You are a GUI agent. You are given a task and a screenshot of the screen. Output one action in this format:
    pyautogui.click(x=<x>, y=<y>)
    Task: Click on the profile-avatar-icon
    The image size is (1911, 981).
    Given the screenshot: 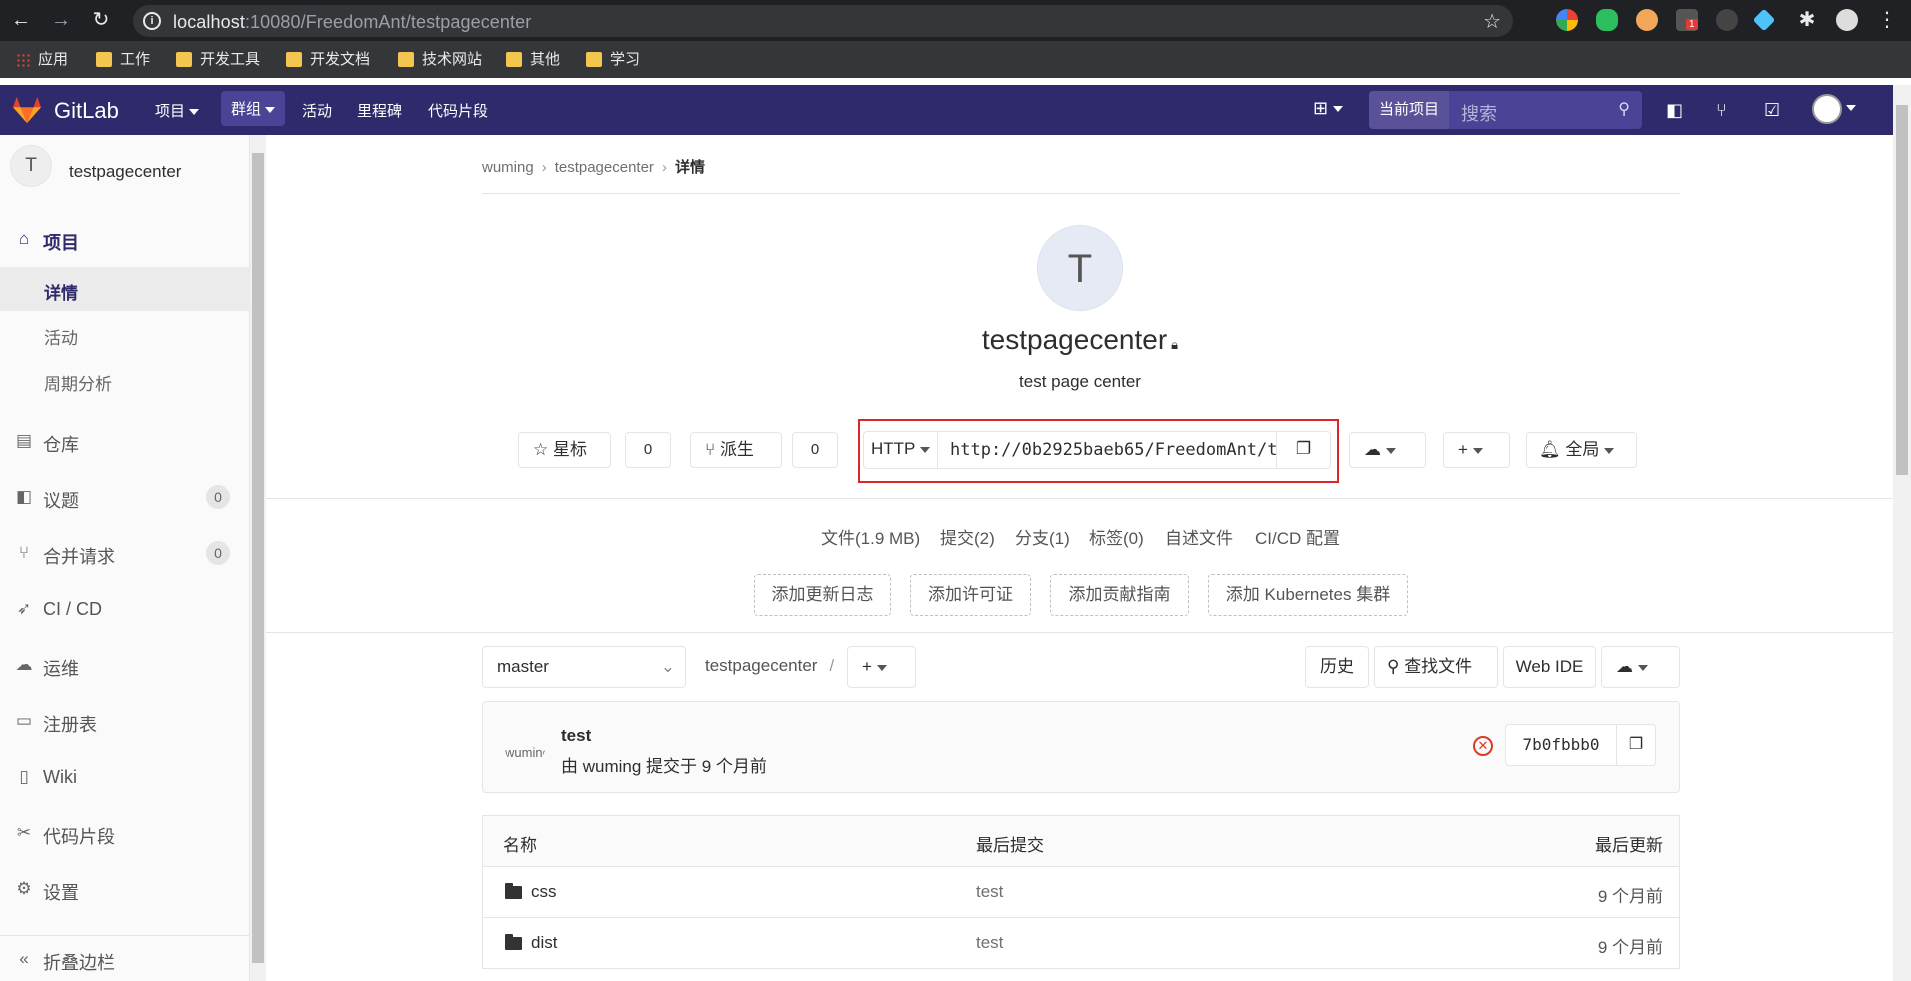 What is the action you would take?
    pyautogui.click(x=1847, y=20)
    